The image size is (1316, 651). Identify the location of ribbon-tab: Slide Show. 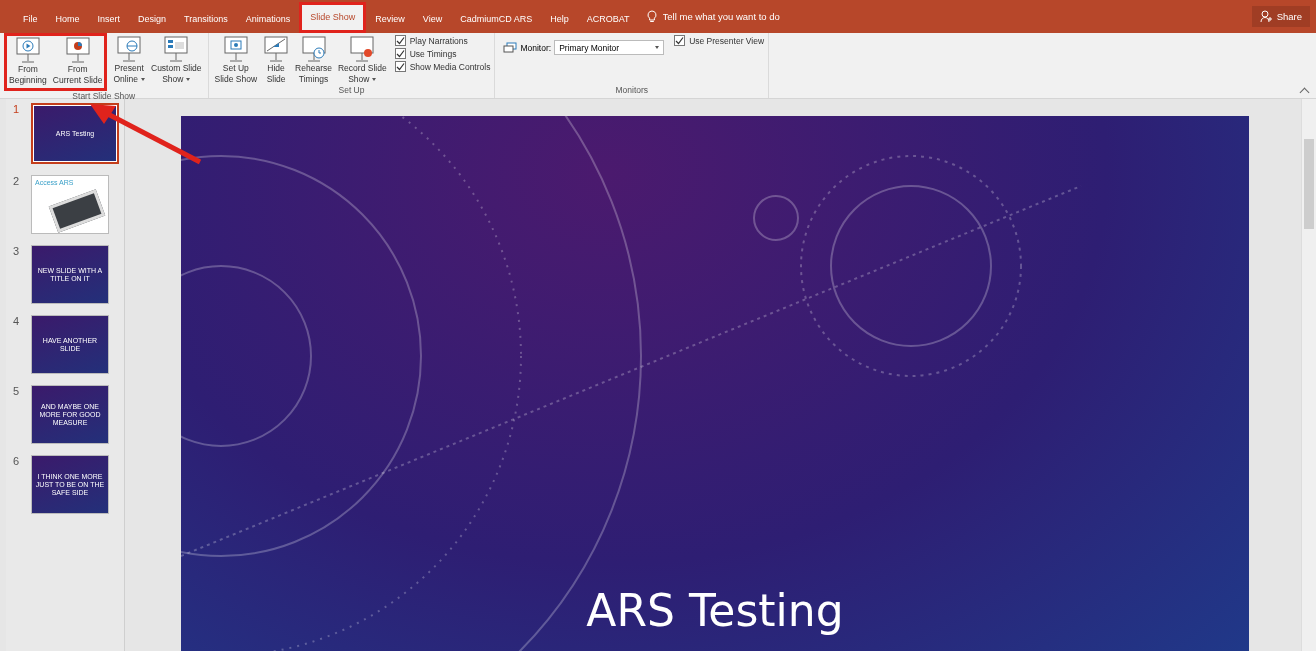
(333, 17).